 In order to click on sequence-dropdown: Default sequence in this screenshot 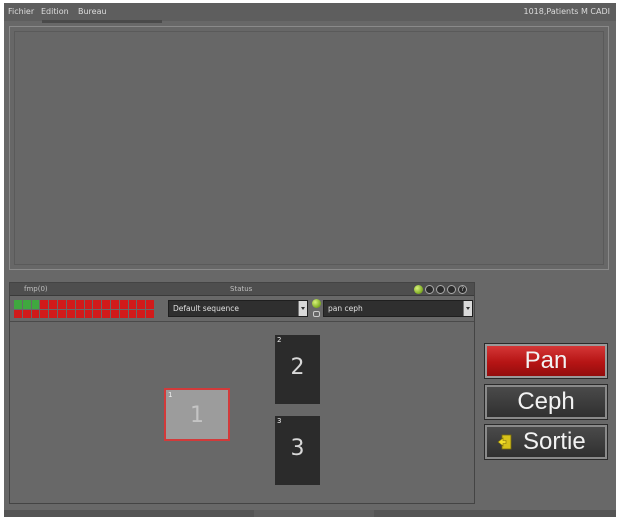, I will do `click(238, 308)`.